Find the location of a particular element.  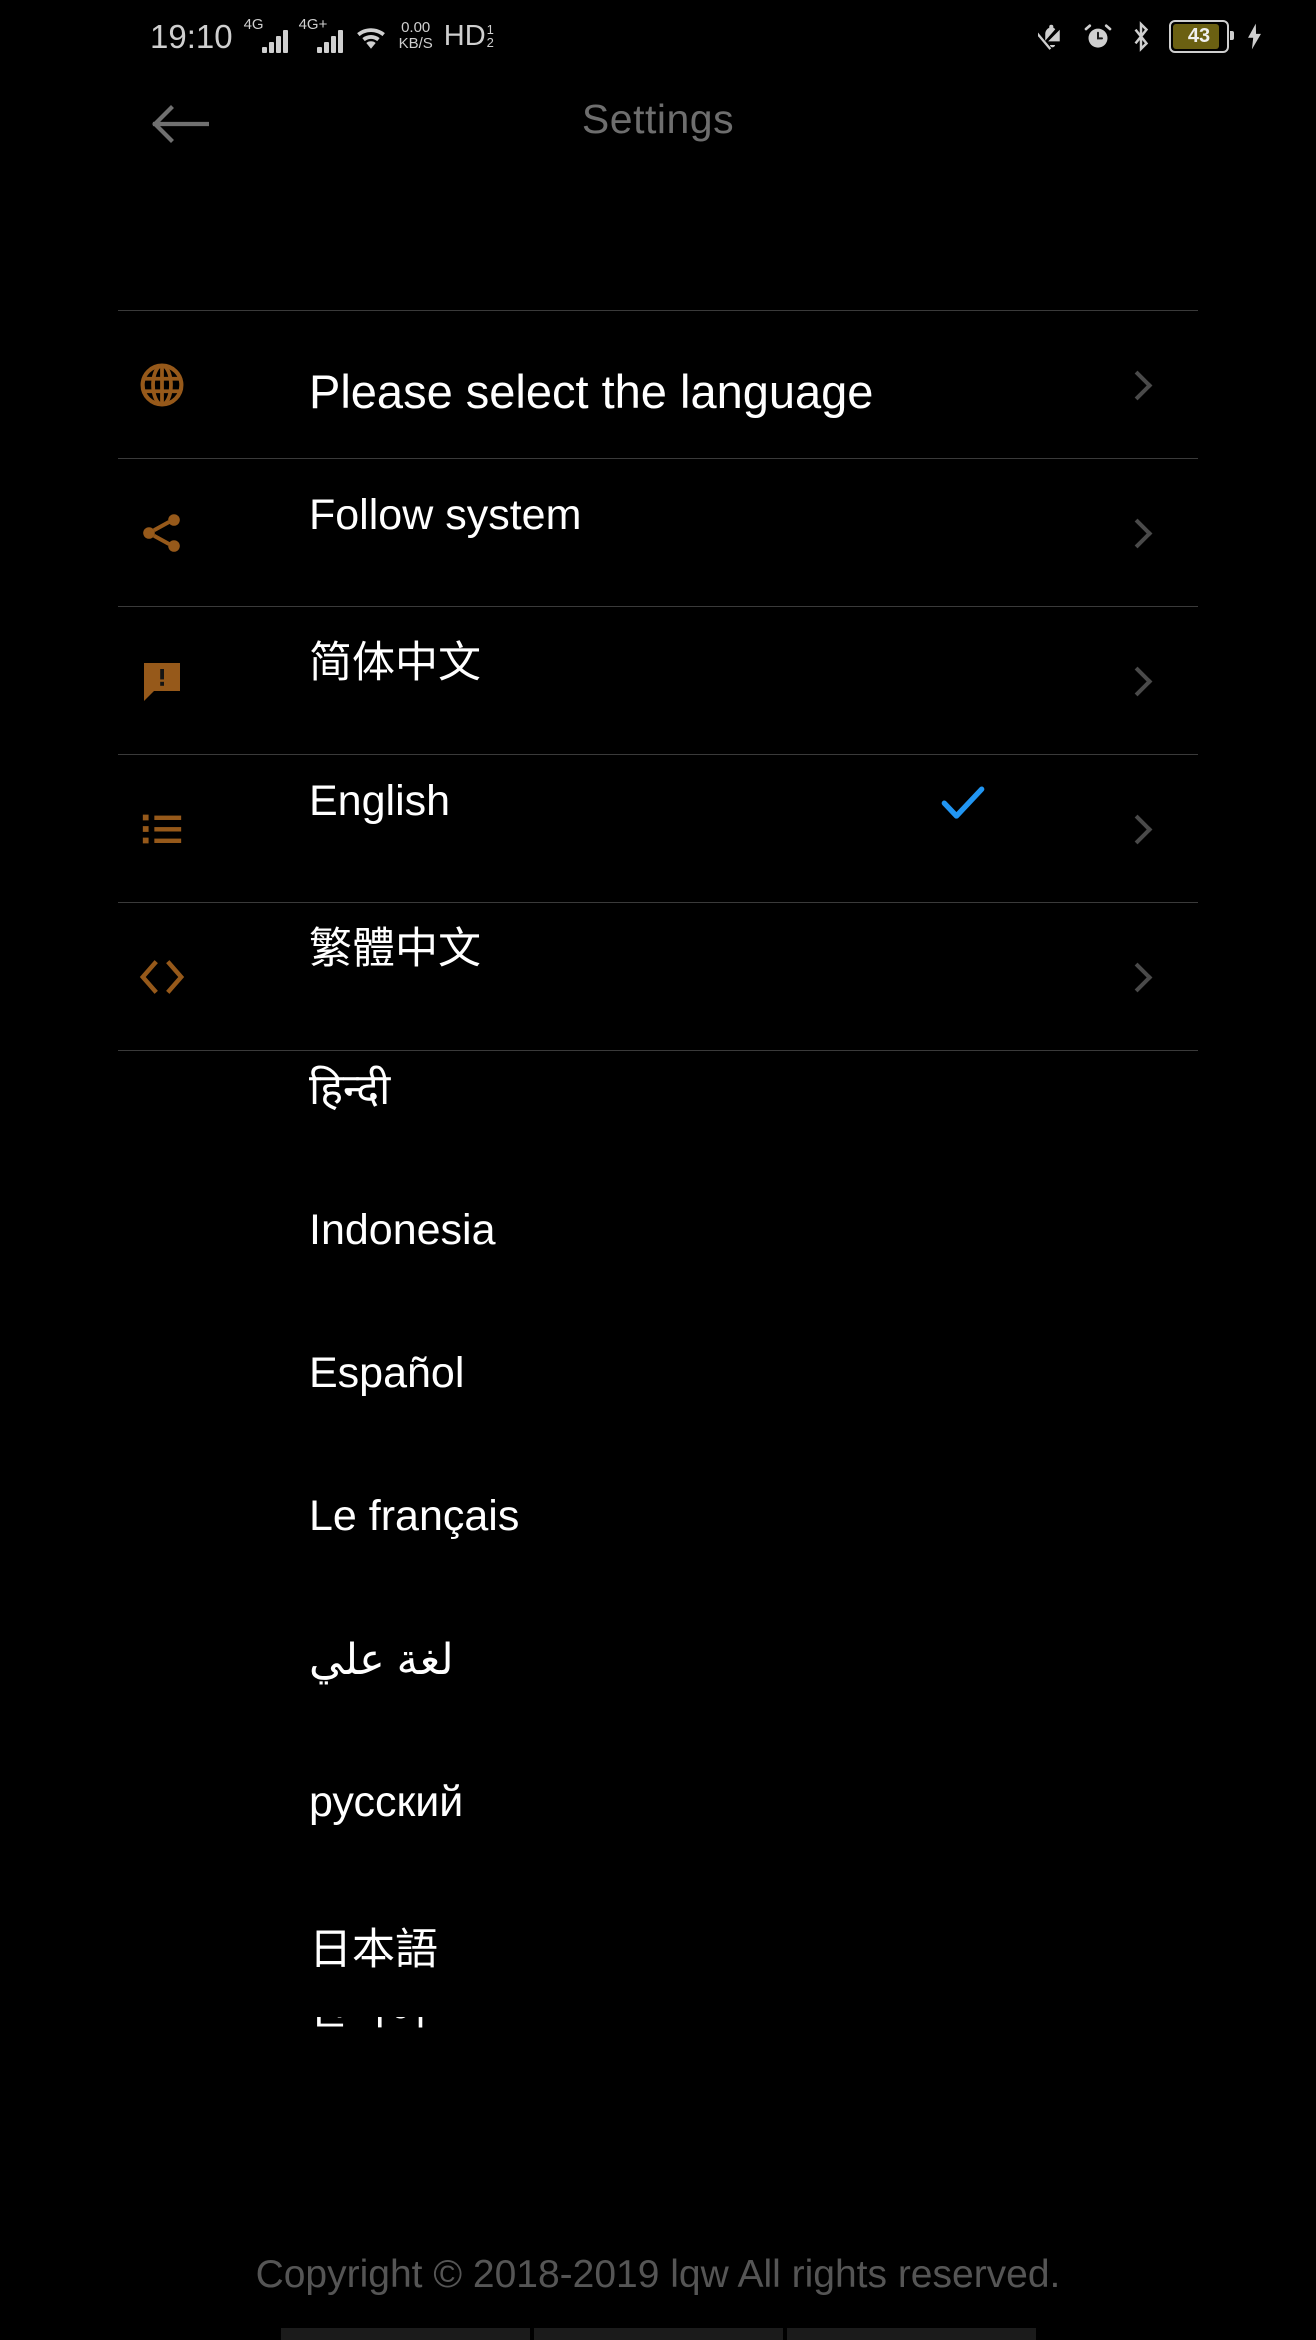

dialog-title: Please select the language is located at coordinates (591, 391).